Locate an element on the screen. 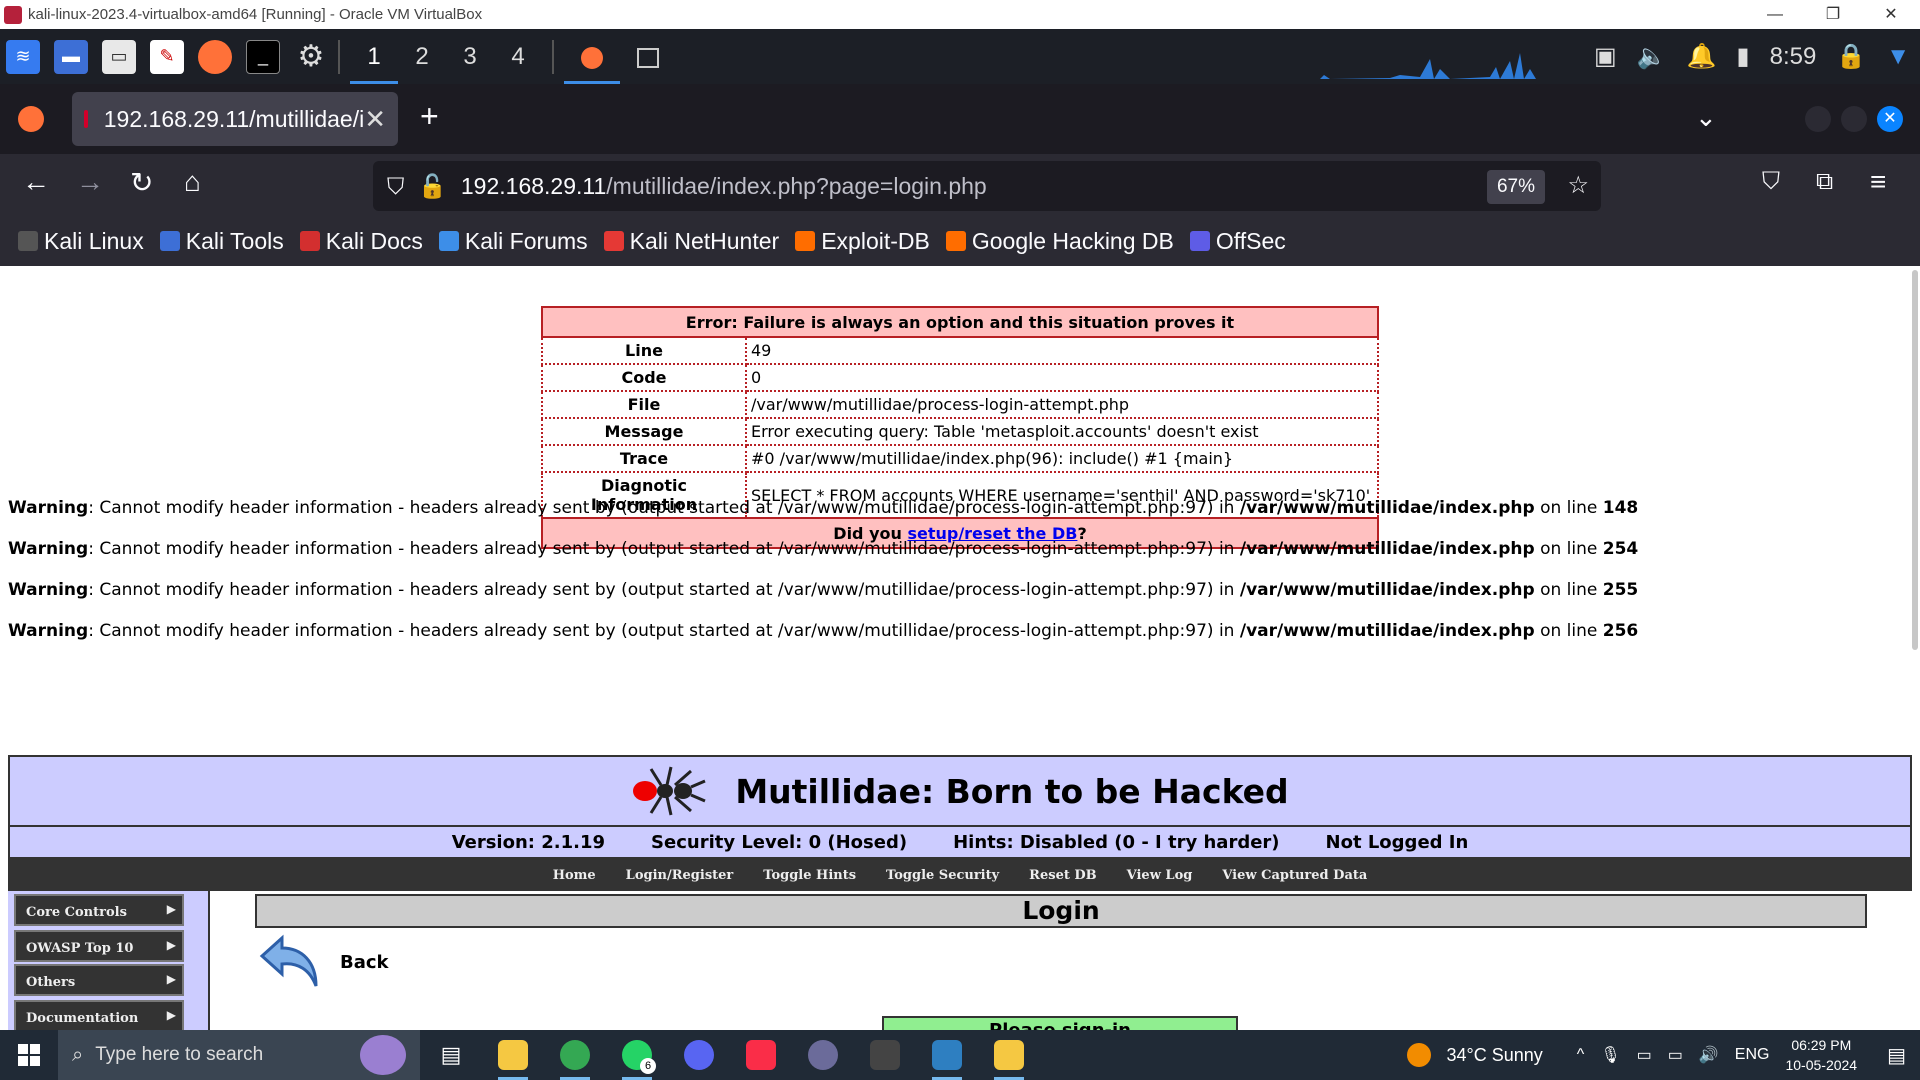 The width and height of the screenshot is (1920, 1080). close-tab-icon: ✕ is located at coordinates (375, 119).